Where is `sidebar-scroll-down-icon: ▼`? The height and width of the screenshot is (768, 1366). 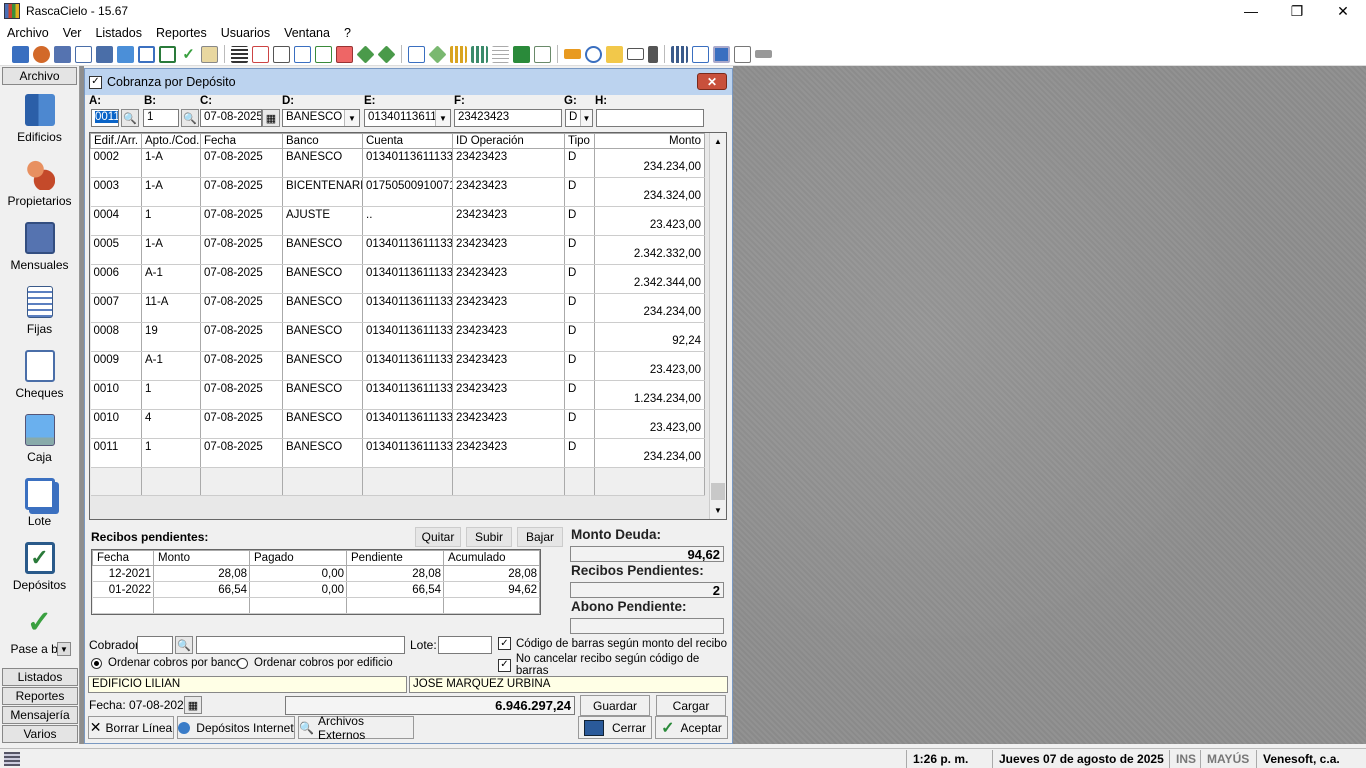
sidebar-scroll-down-icon: ▼ is located at coordinates (64, 649).